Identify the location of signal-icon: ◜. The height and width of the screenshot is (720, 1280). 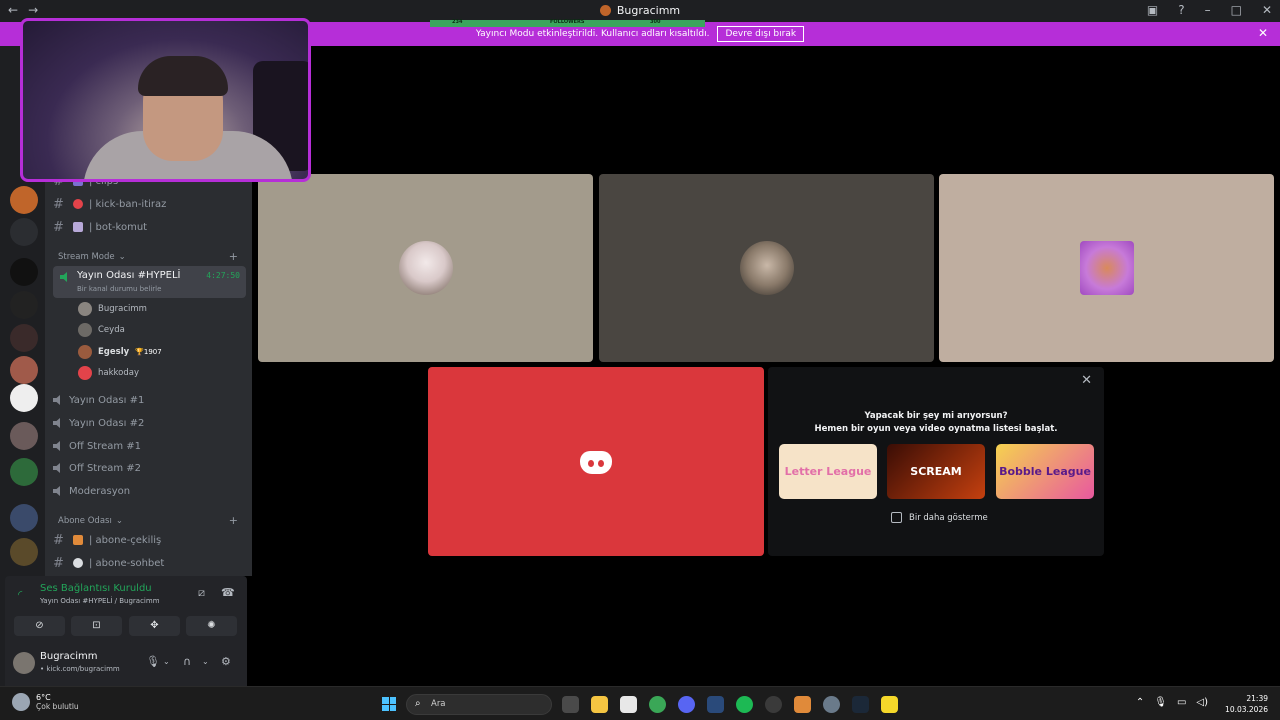
(20, 594).